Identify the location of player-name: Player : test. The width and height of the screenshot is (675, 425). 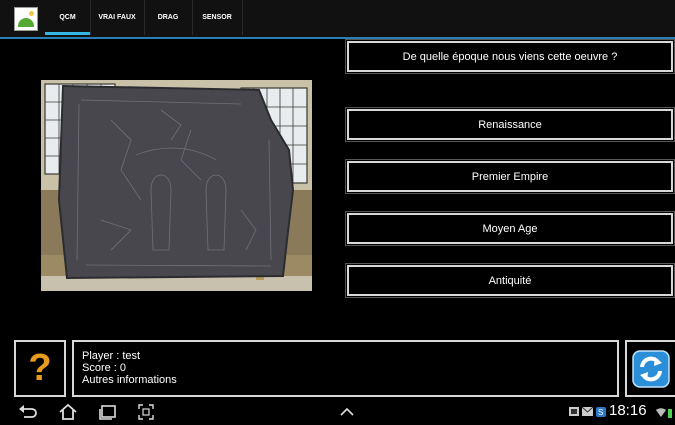
(111, 356).